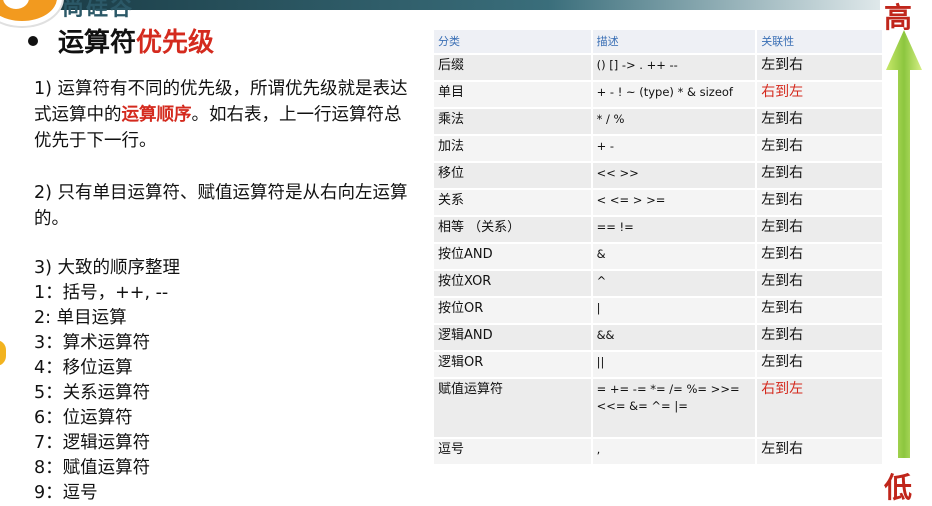  What do you see at coordinates (513, 149) in the screenshot?
I see `cell-category: 加法` at bounding box center [513, 149].